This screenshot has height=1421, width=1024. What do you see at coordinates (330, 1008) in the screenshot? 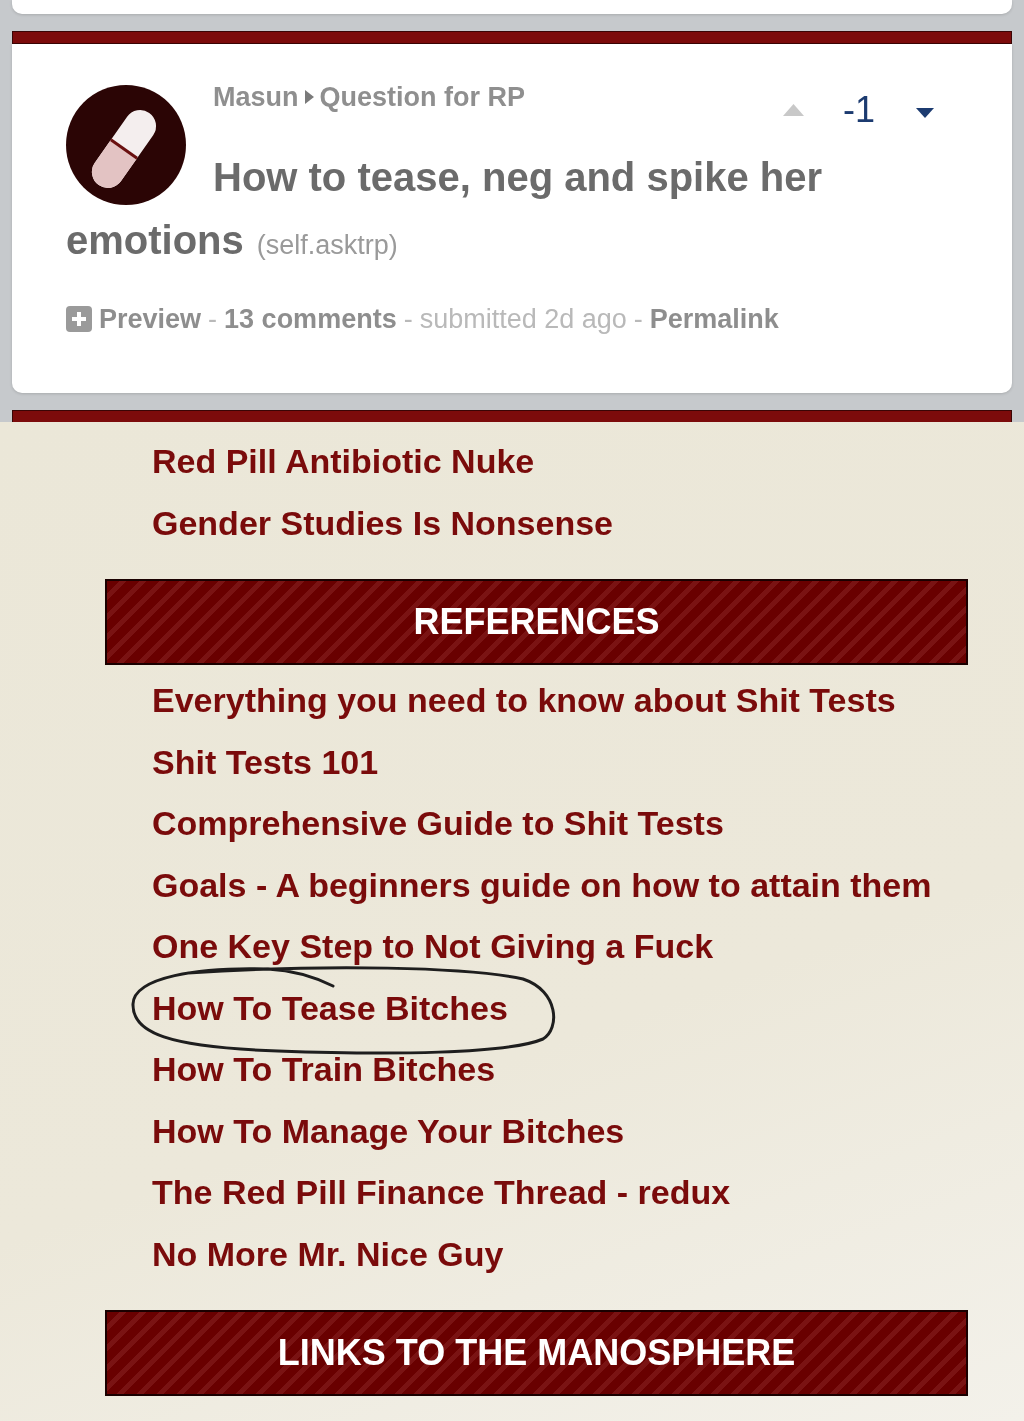
I see `sidebar-link: How To Tease Bitches` at bounding box center [330, 1008].